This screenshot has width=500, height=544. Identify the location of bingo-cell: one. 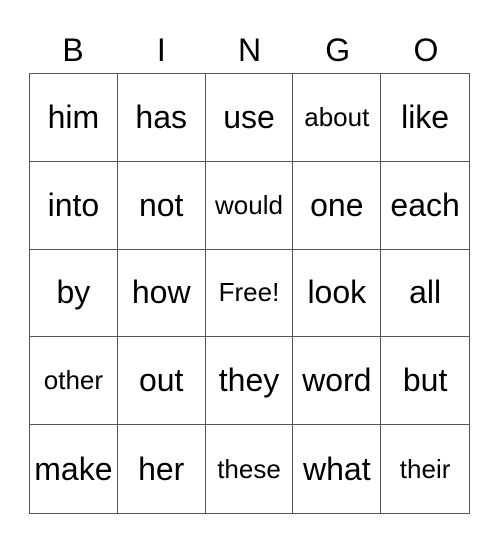
(337, 205).